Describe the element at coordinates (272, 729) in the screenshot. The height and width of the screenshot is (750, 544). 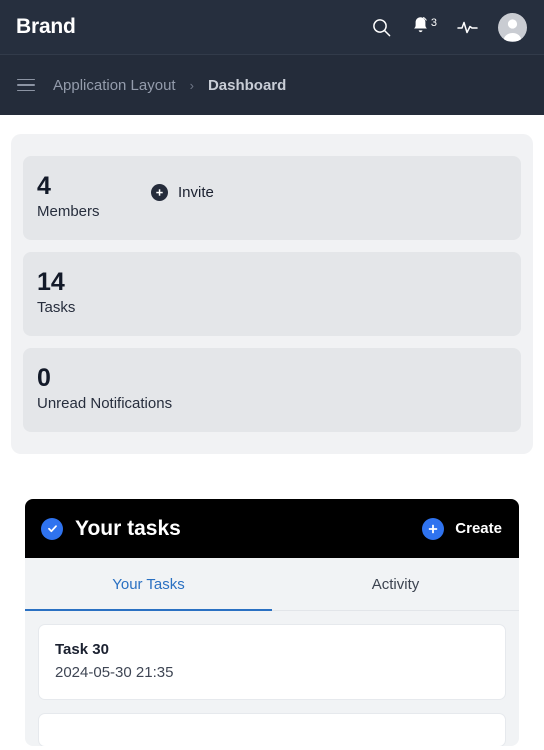
I see `list-item` at that location.